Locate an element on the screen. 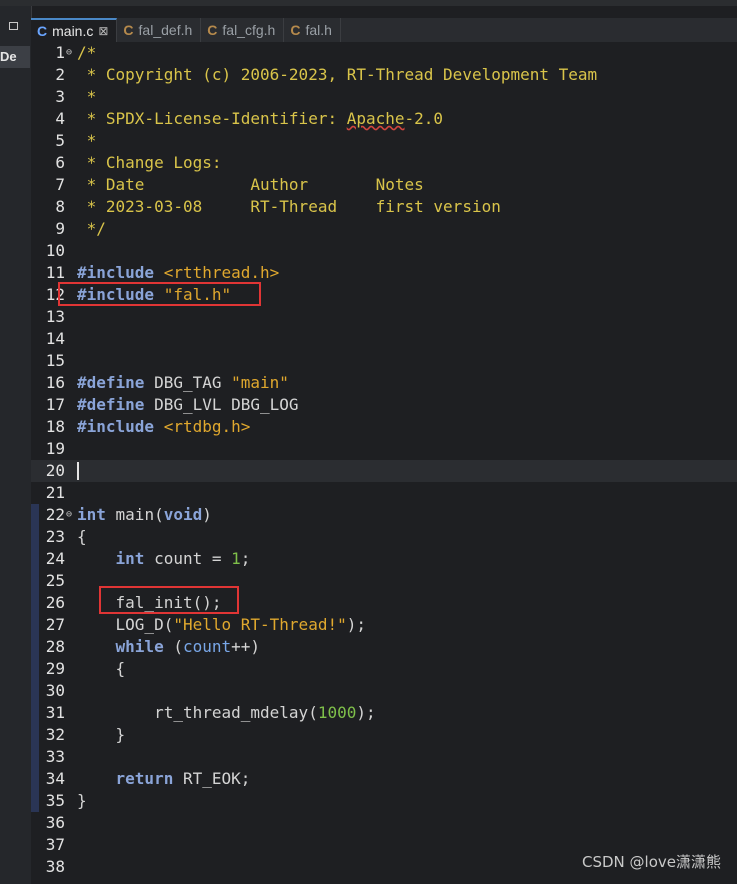 The height and width of the screenshot is (884, 737). watermark: CSDN @love潇潇熊 is located at coordinates (651, 862).